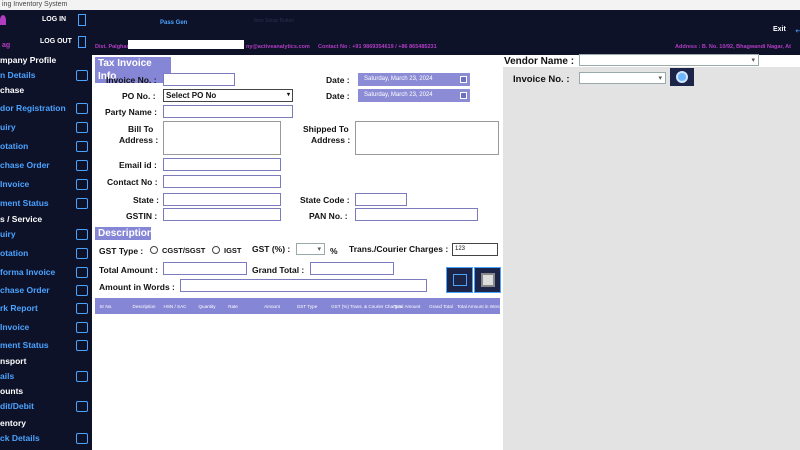  I want to click on cgst-sgst-label: CGST/SGST, so click(184, 250).